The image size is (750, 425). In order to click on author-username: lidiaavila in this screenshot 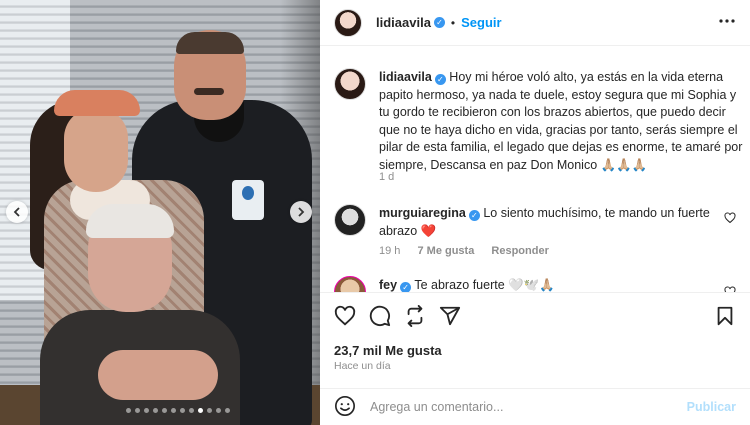, I will do `click(403, 22)`.